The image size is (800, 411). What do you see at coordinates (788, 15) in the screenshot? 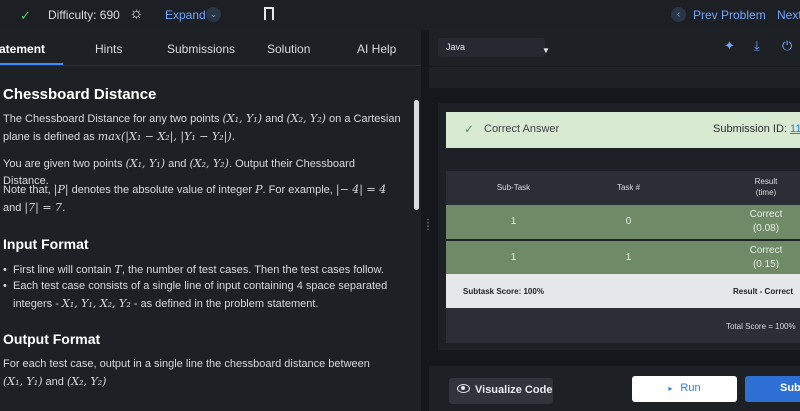
I see `next-problem-button: Next` at bounding box center [788, 15].